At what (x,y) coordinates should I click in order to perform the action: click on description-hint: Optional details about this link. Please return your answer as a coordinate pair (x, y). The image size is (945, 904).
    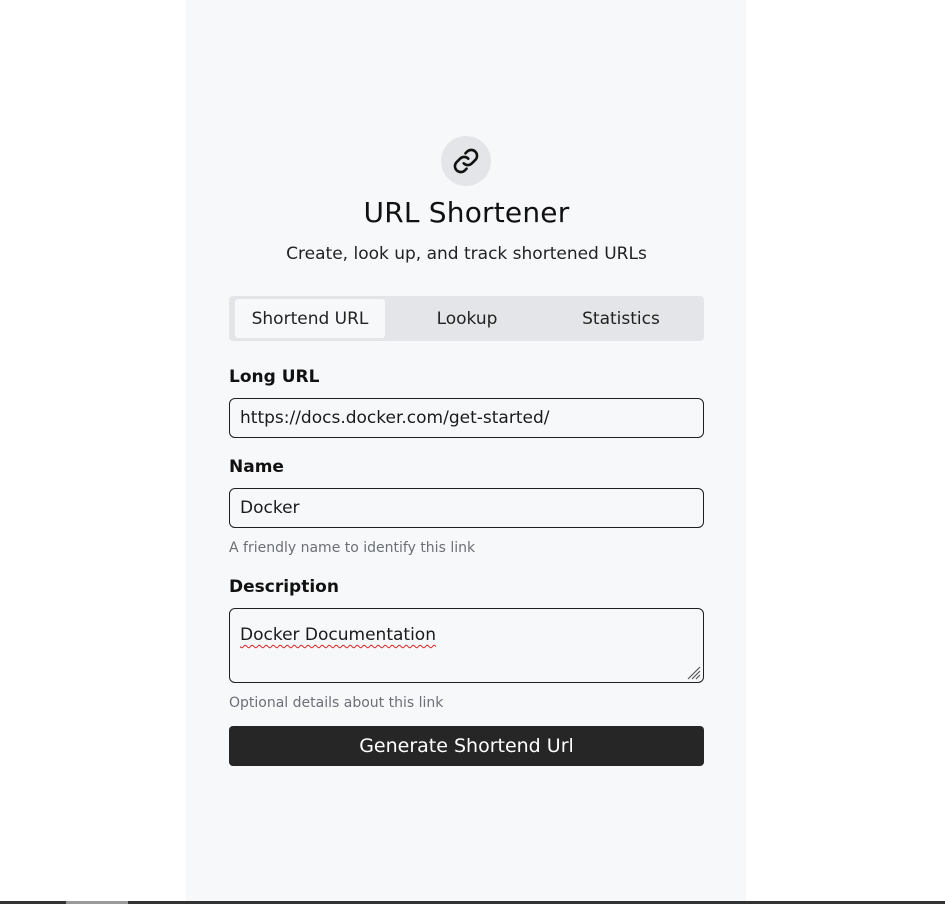
    Looking at the image, I should click on (336, 703).